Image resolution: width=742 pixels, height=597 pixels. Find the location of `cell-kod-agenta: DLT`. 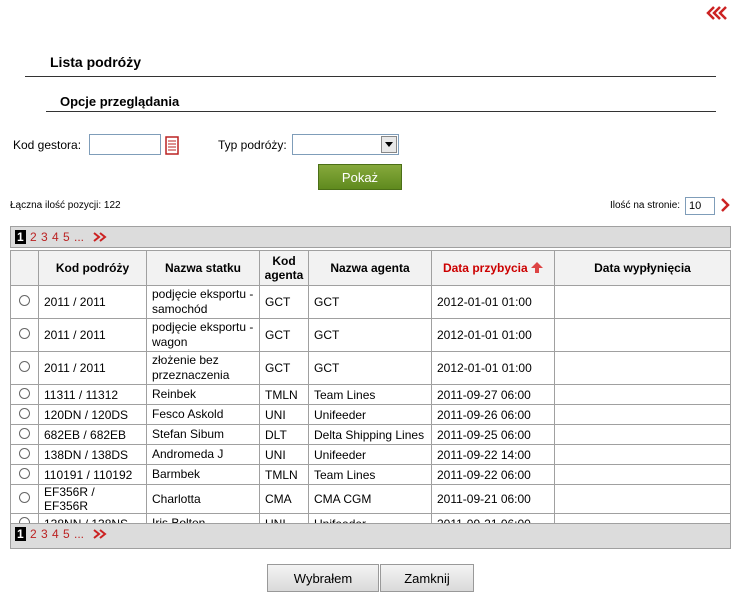

cell-kod-agenta: DLT is located at coordinates (284, 434).